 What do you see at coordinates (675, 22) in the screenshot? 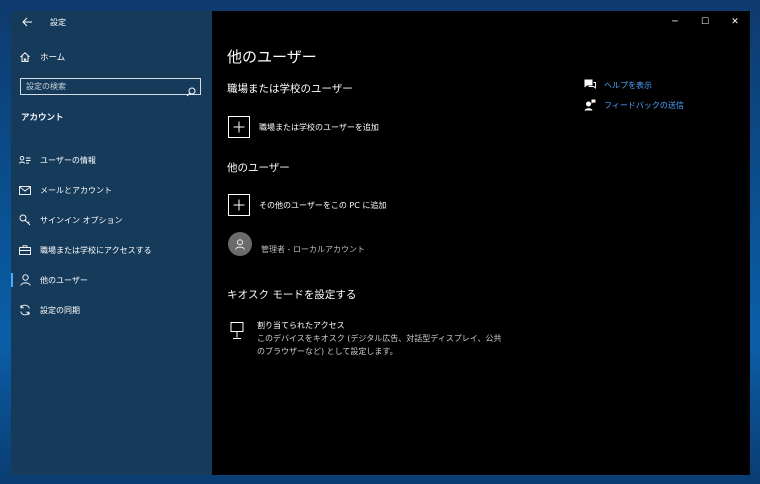
I see `minimize-button: ─` at bounding box center [675, 22].